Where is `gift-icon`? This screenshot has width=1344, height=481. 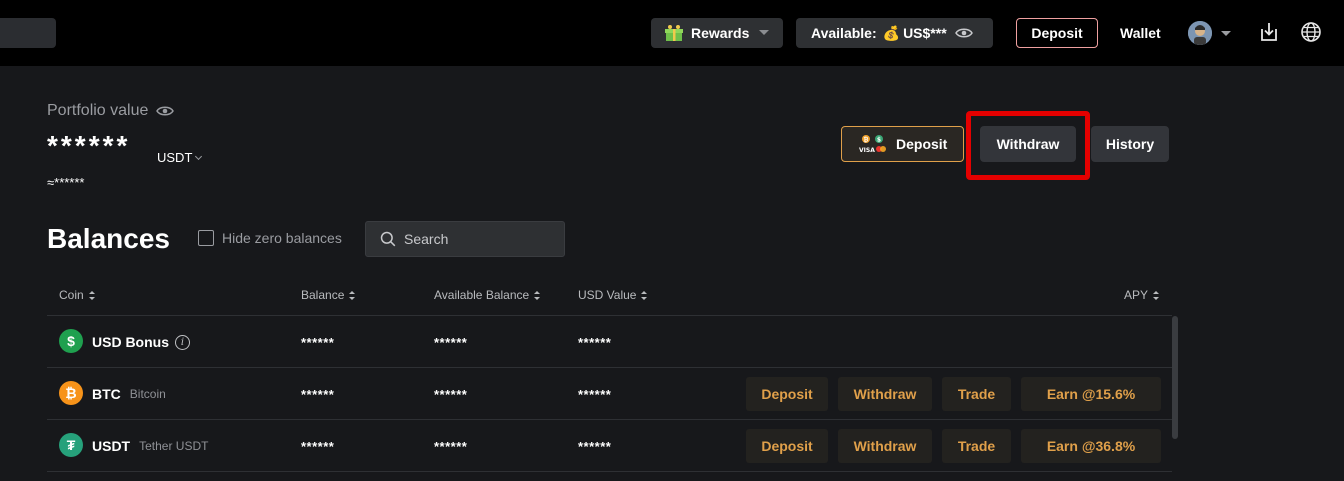
gift-icon is located at coordinates (674, 33).